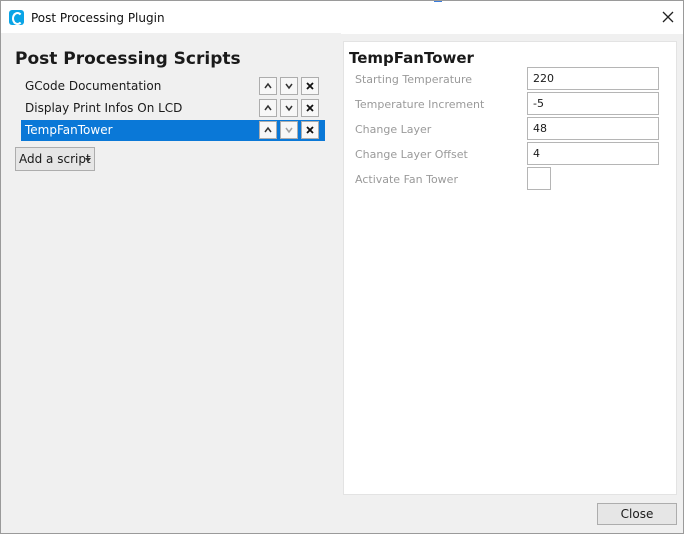 The image size is (684, 534). I want to click on title-accent-line, so click(438, 1).